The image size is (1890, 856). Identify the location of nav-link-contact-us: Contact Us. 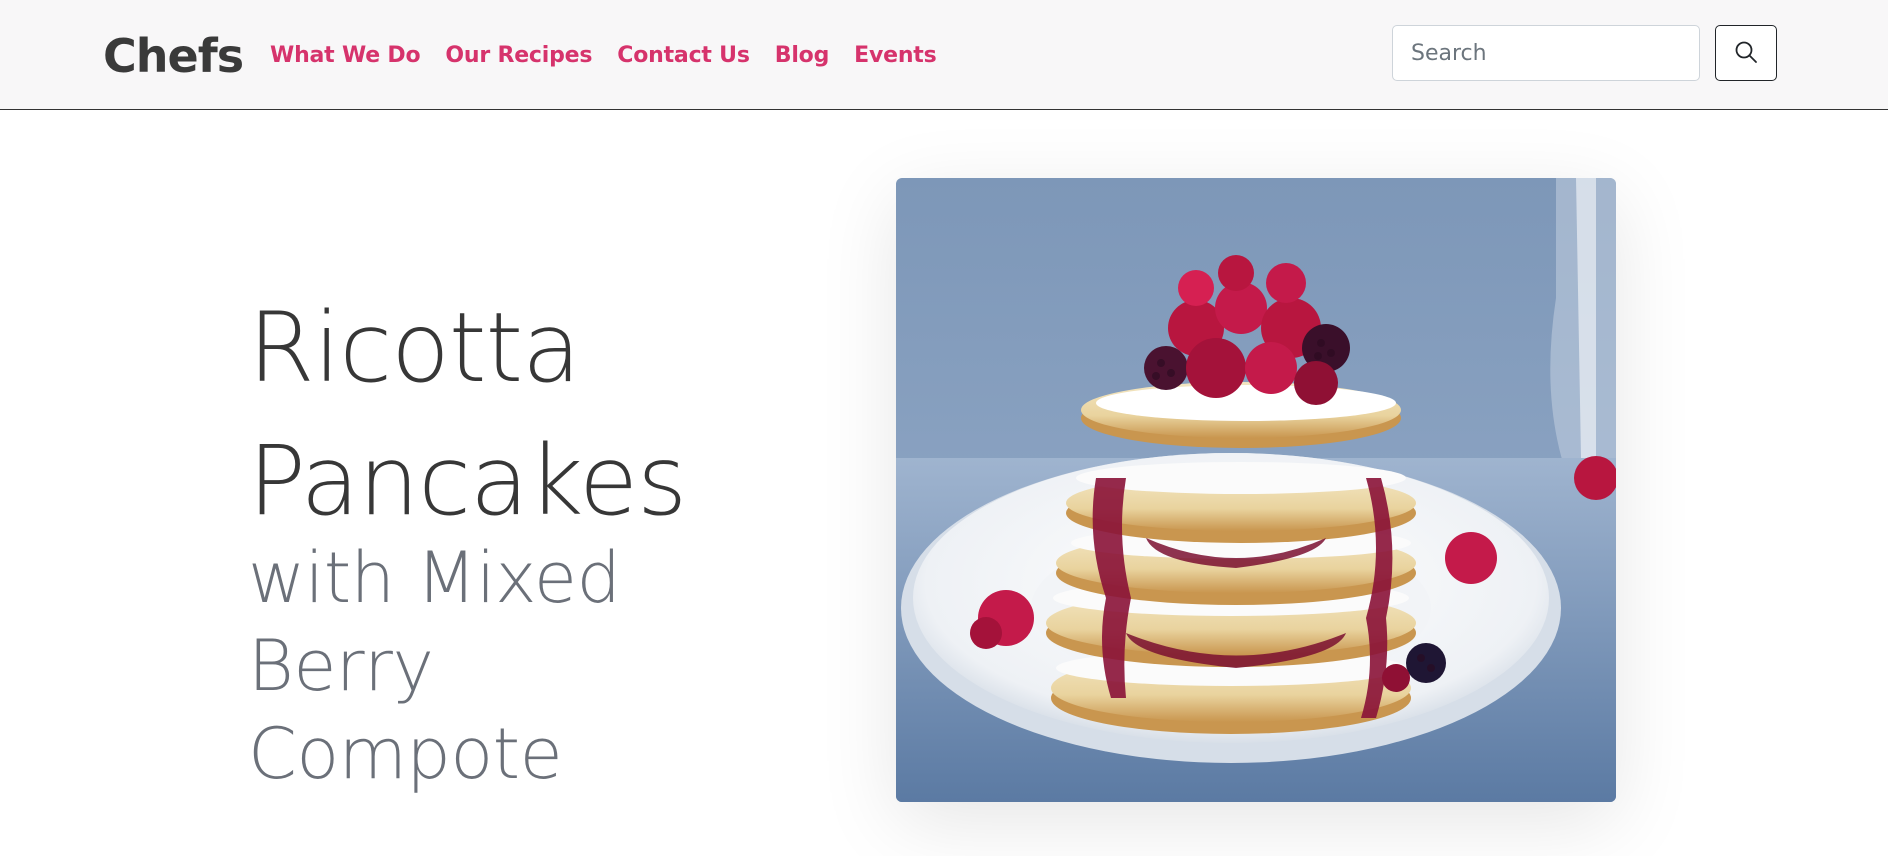
(683, 55).